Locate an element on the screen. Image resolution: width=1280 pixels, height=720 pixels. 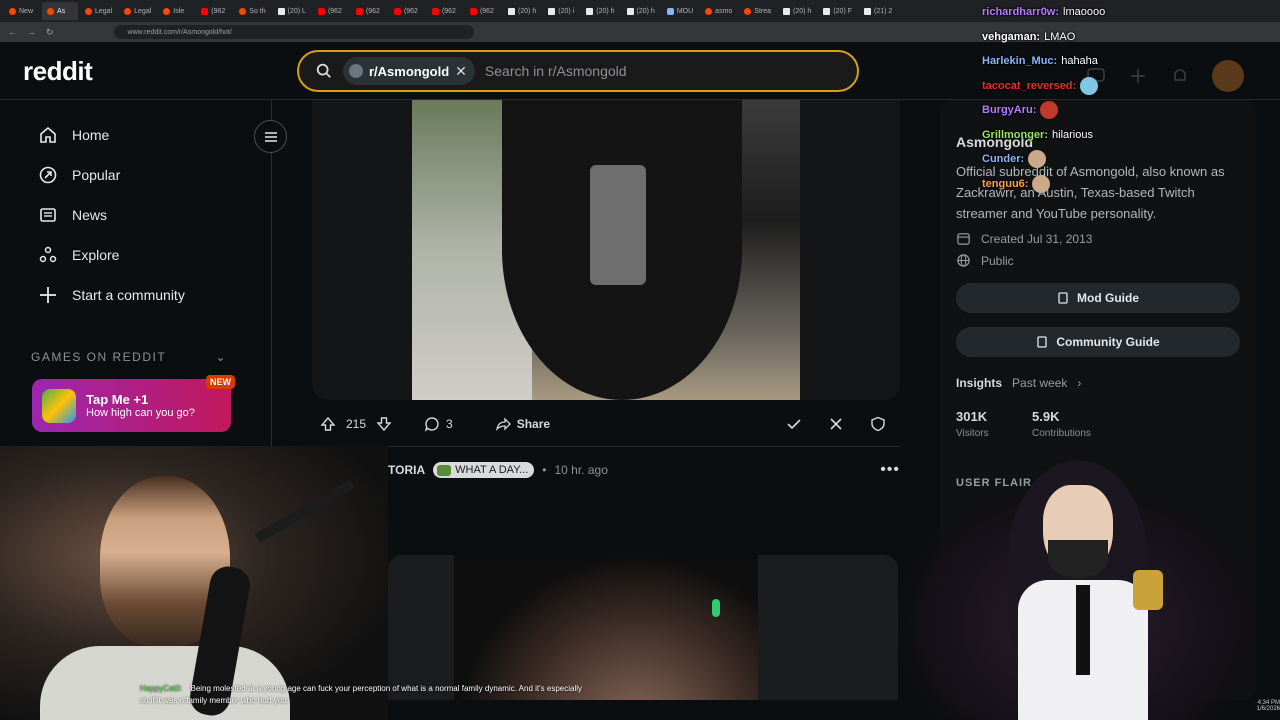
explore-icon is located at coordinates (48, 254).